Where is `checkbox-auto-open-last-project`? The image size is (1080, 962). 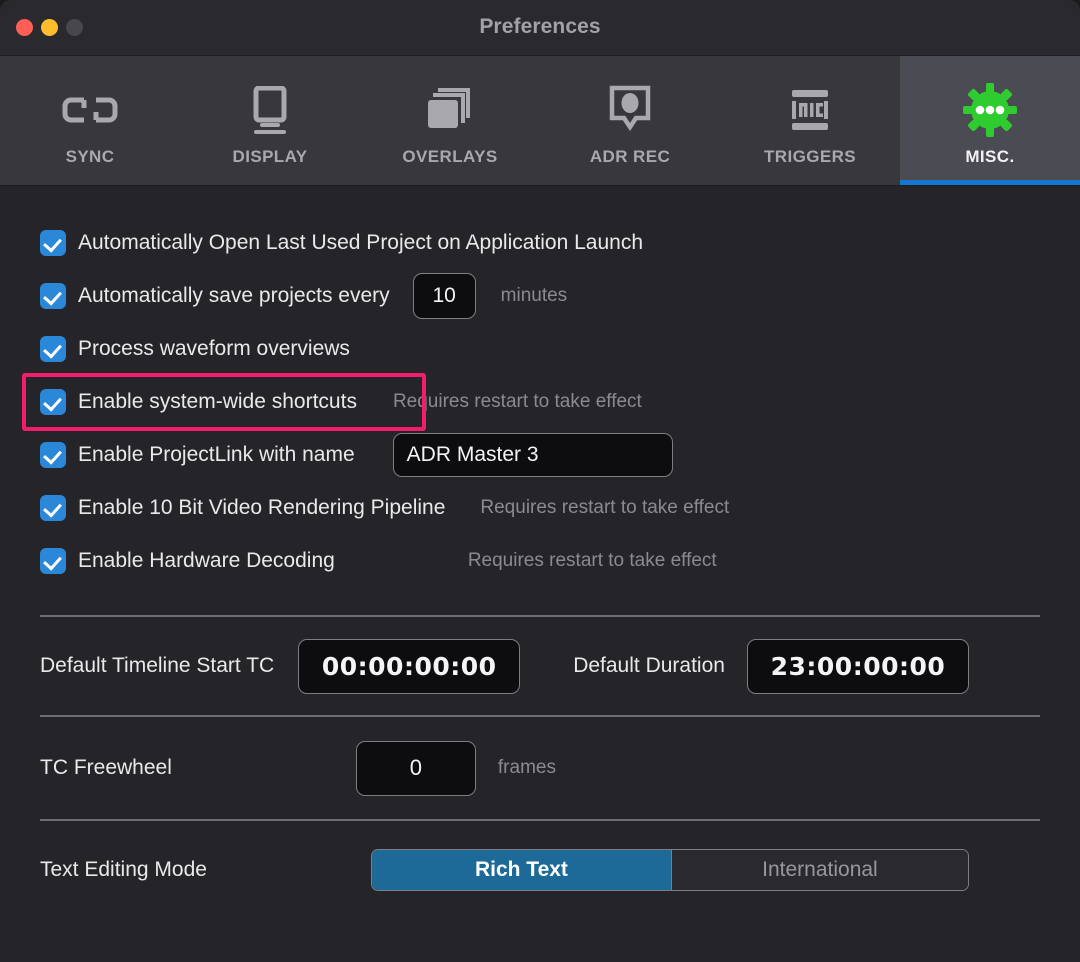 checkbox-auto-open-last-project is located at coordinates (53, 242).